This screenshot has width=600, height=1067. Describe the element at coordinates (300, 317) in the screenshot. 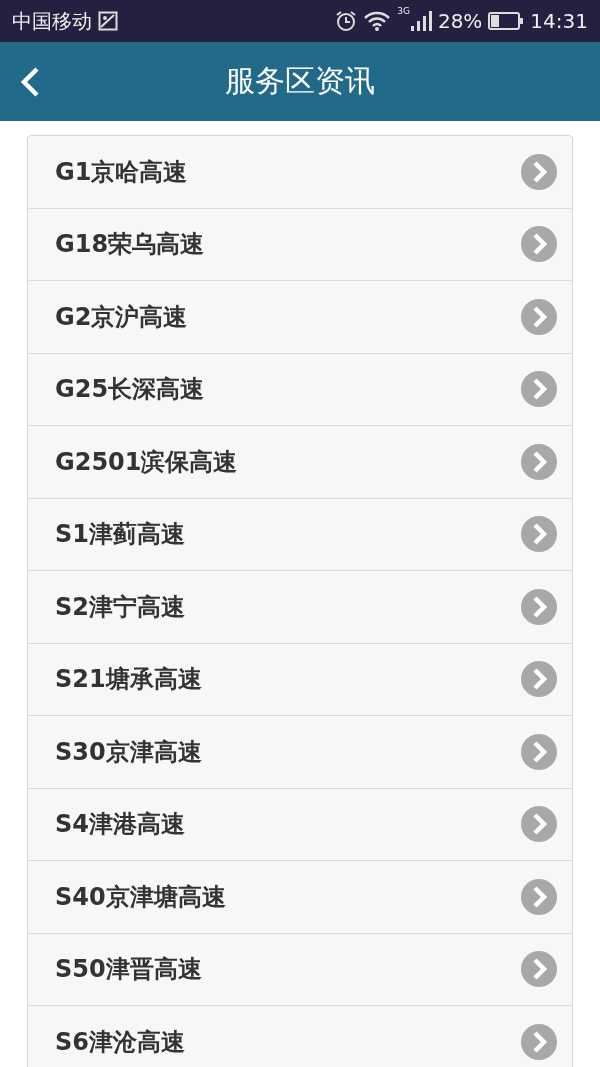

I see `highway-item: G2京沪高速` at that location.